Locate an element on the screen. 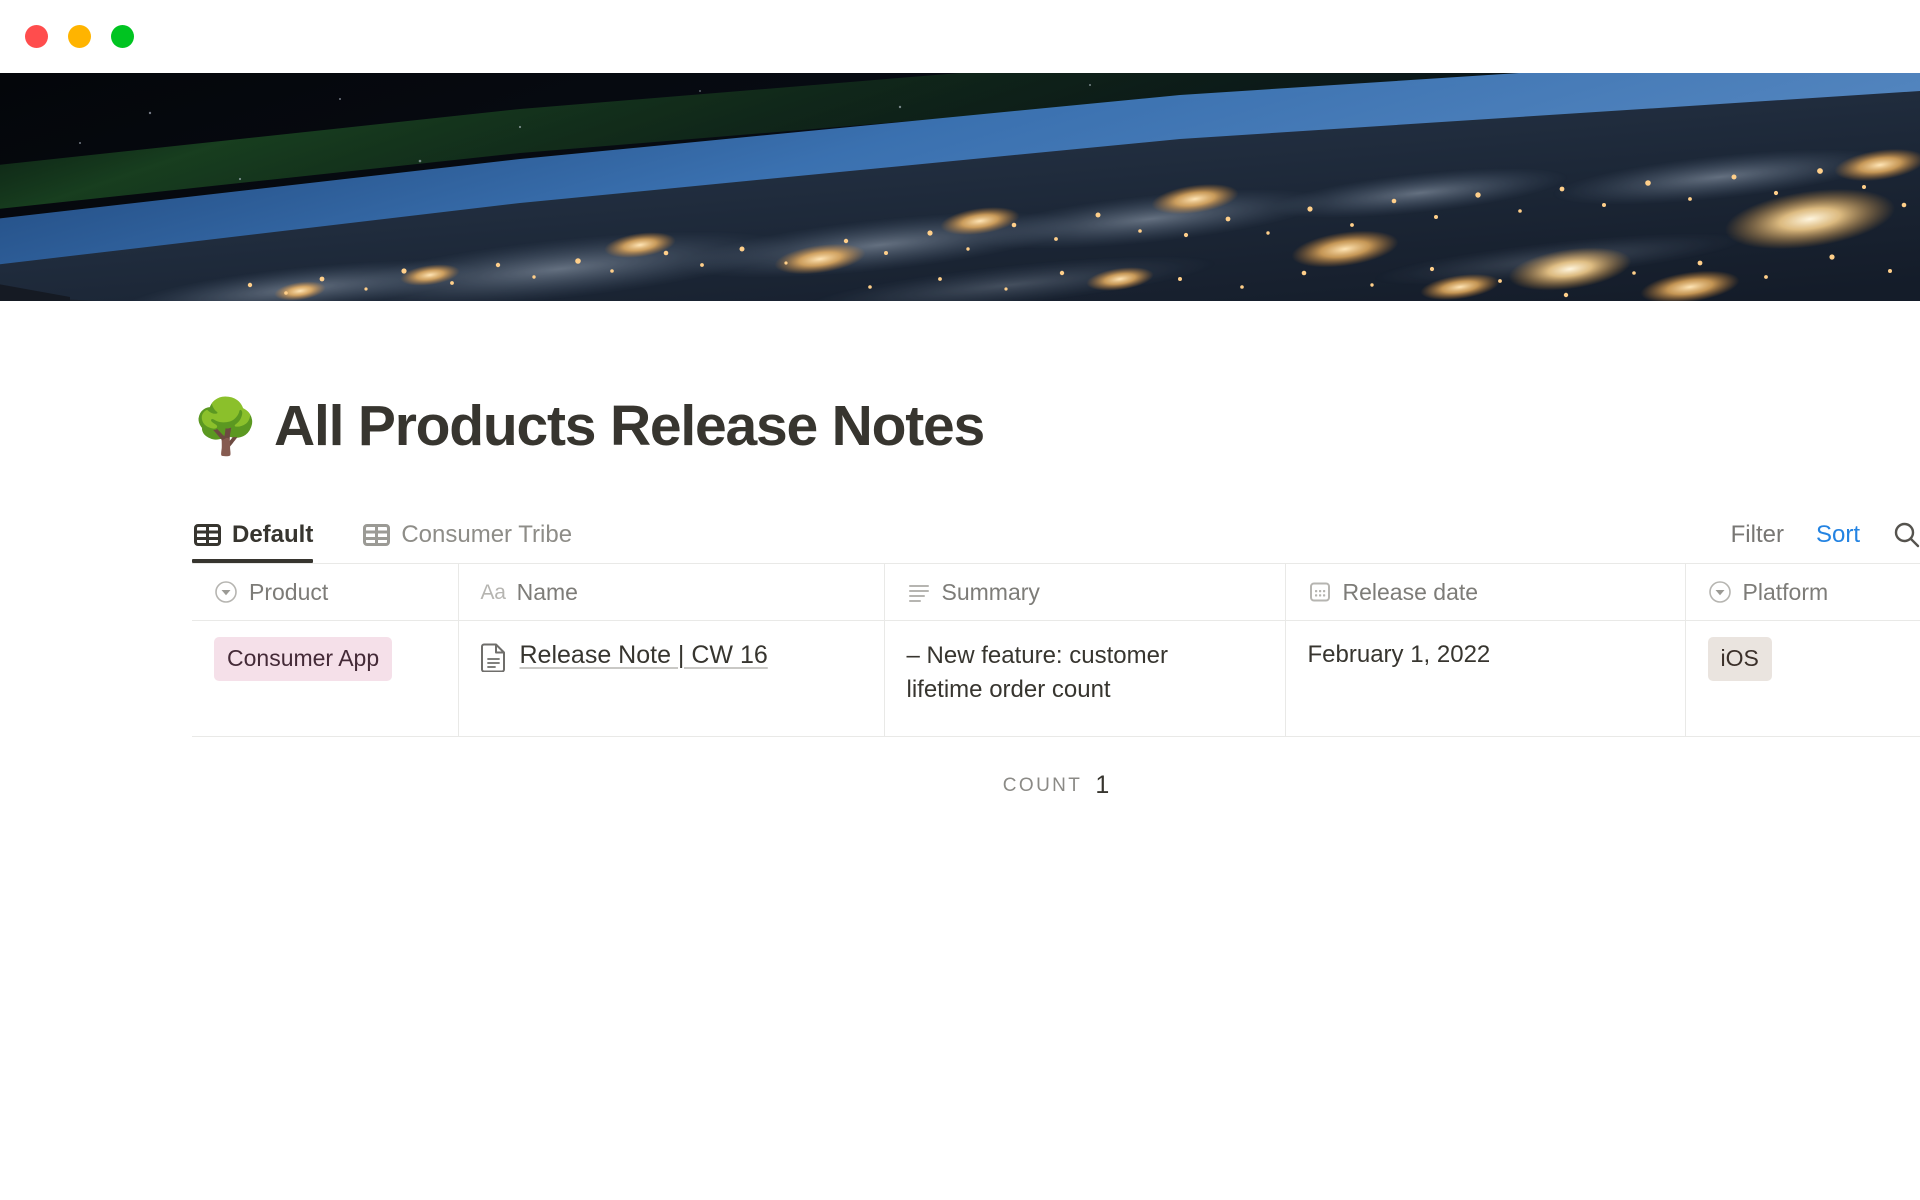 The image size is (1920, 1200). count-label: Count is located at coordinates (1042, 785).